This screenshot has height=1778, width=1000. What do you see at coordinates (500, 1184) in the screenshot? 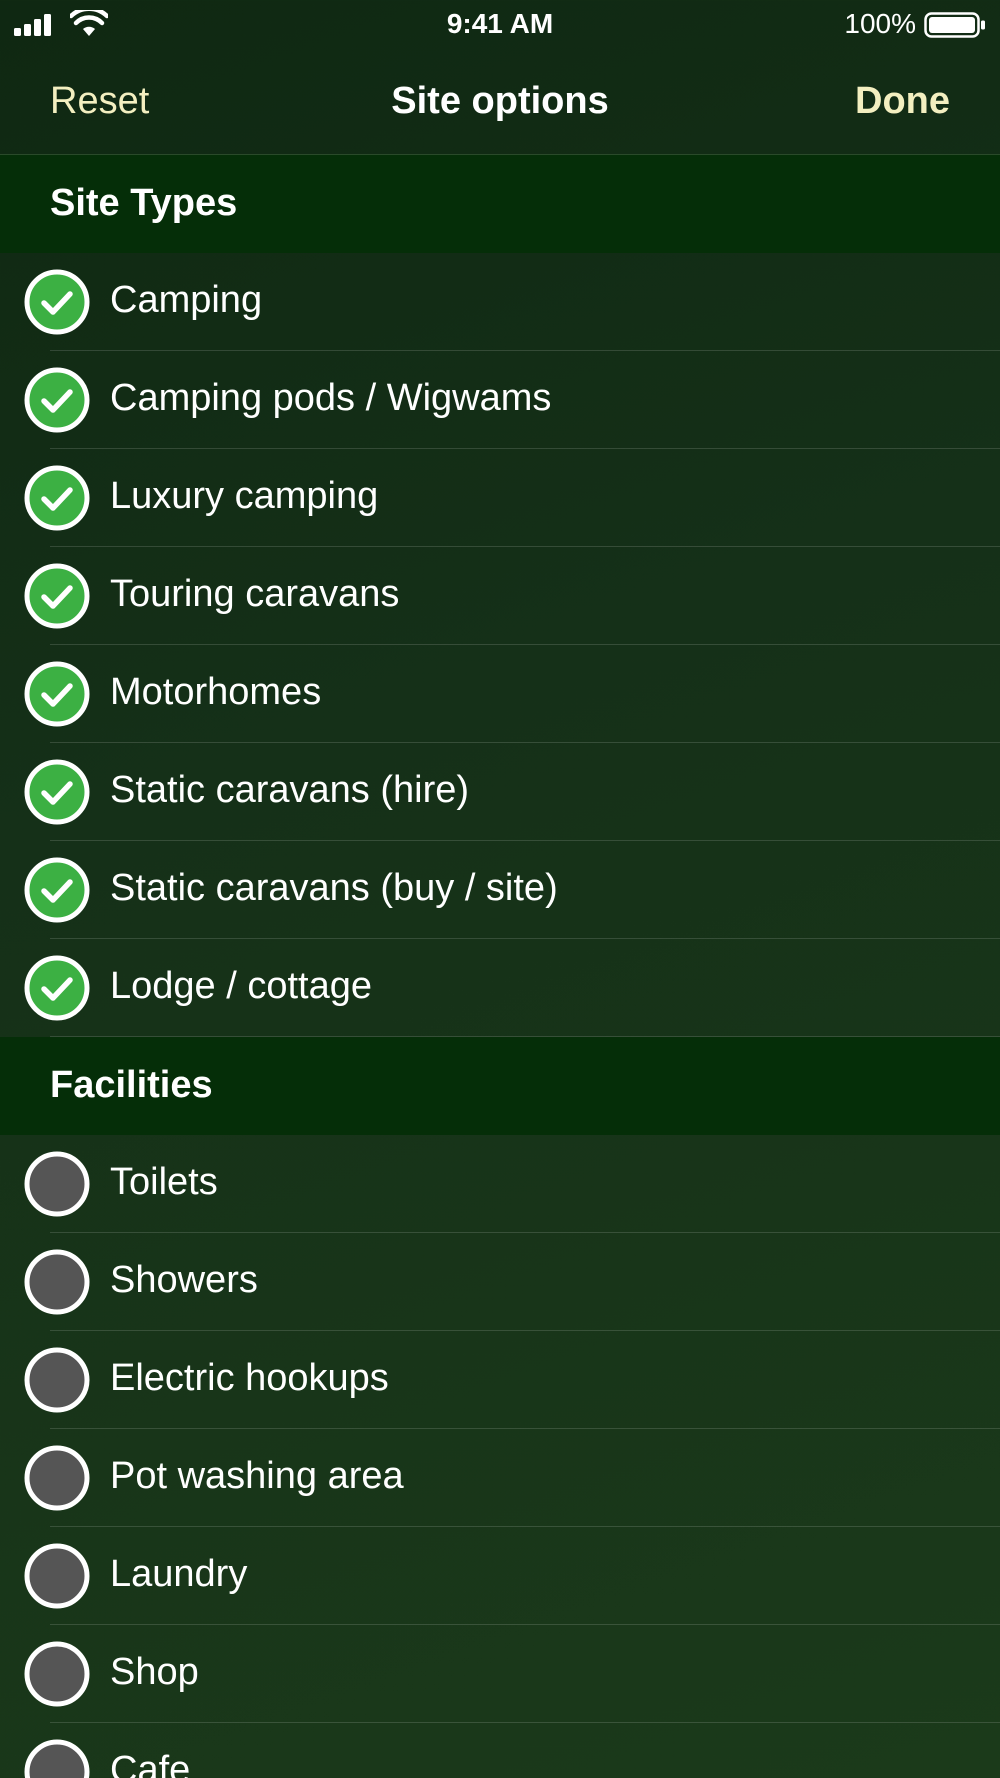
I see `option-row: Toilets` at bounding box center [500, 1184].